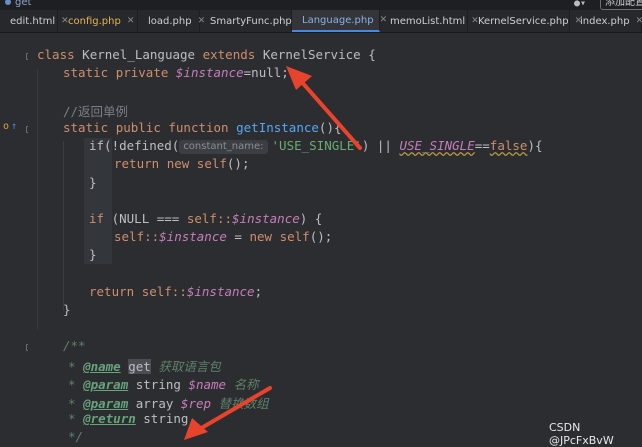 Image resolution: width=642 pixels, height=447 pixels. What do you see at coordinates (324, 108) in the screenshot?
I see `arrow-to-instance` at bounding box center [324, 108].